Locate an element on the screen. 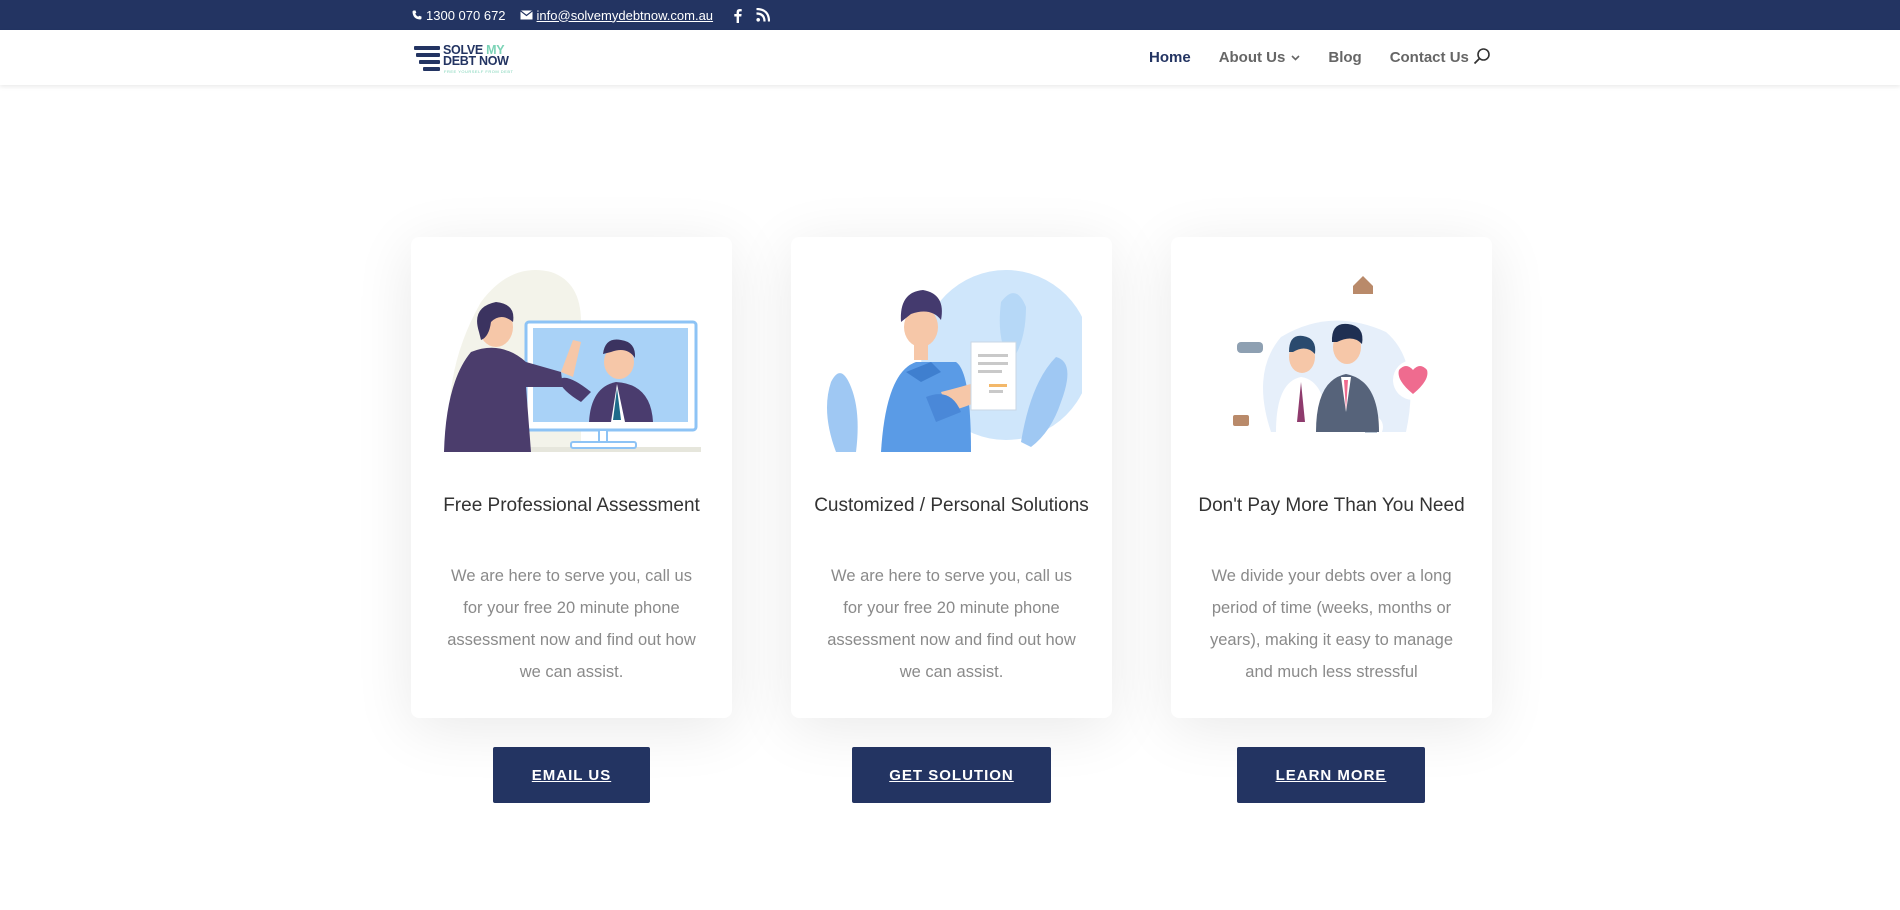 The width and height of the screenshot is (1900, 910). card-title: Don't Pay More Than You Need is located at coordinates (1331, 505).